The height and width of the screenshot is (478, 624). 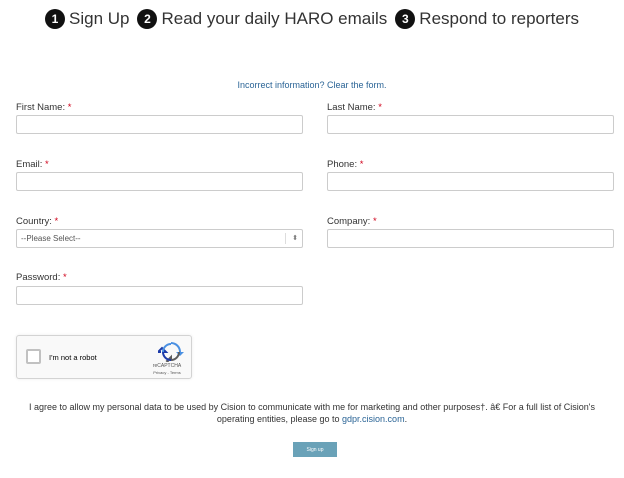 I want to click on clear-form-link: Incorrect information? Clear the form., so click(x=312, y=85).